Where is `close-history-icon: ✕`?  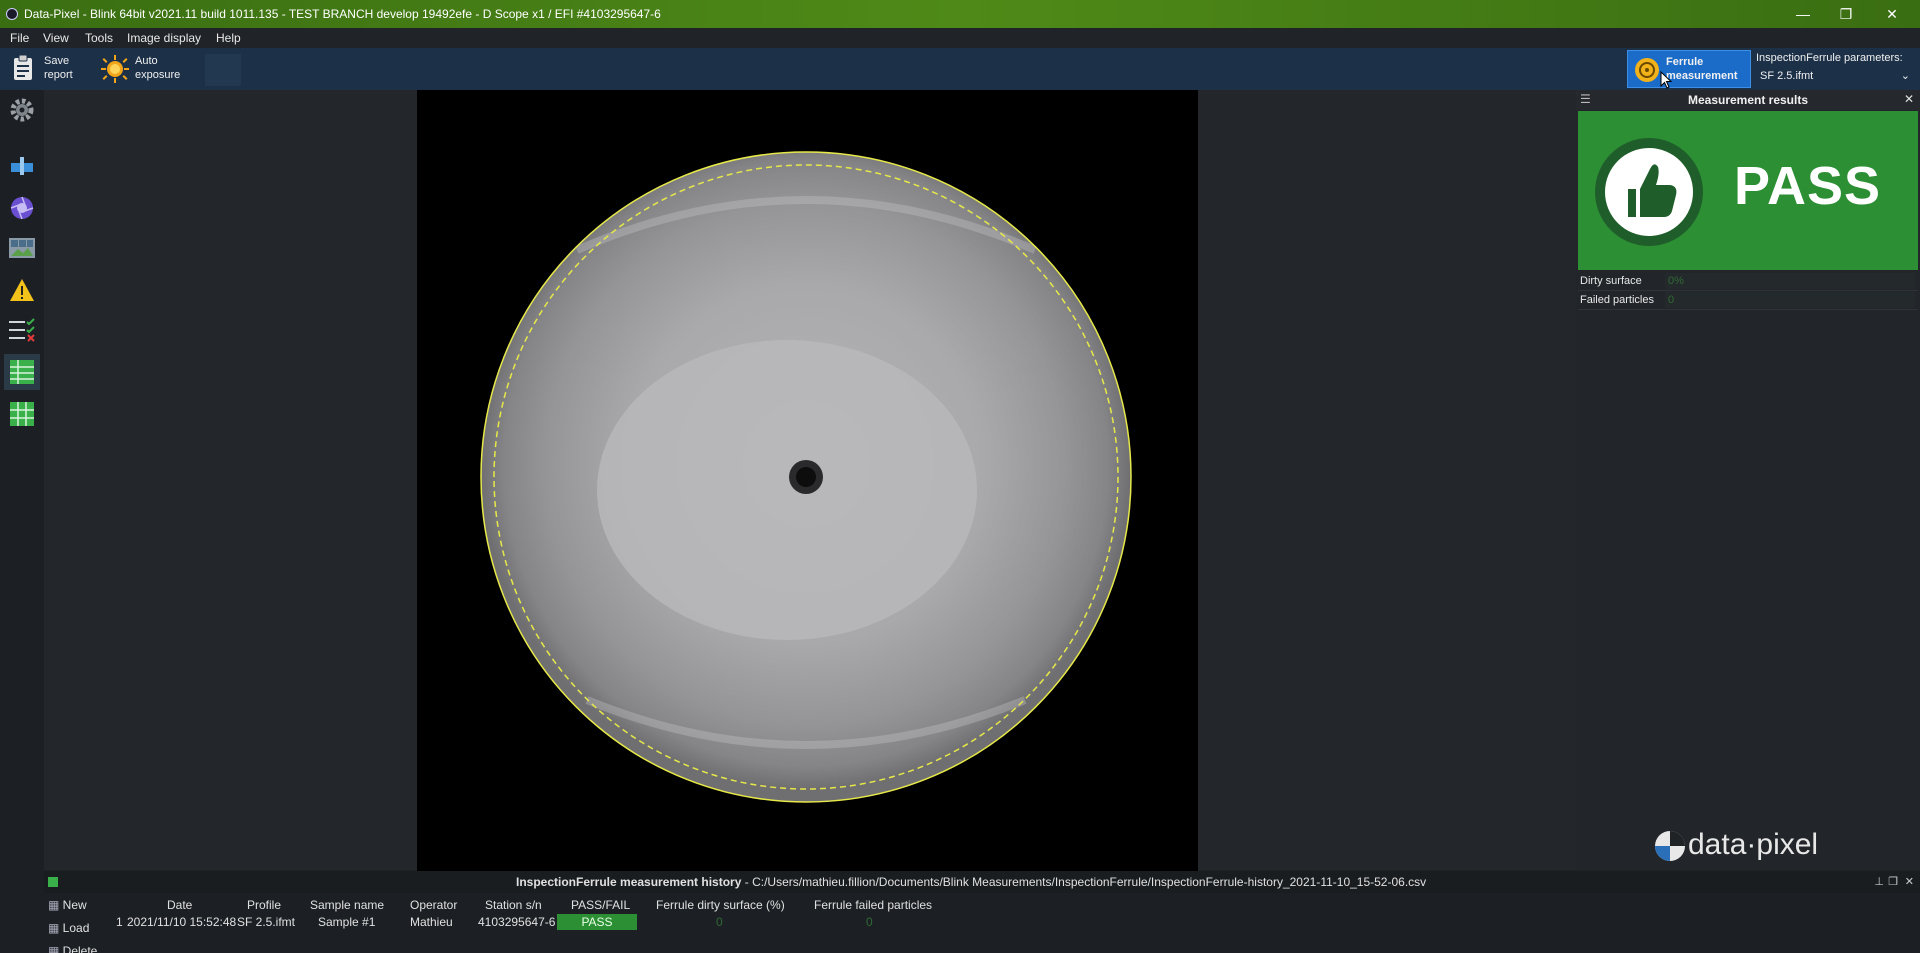
close-history-icon: ✕ is located at coordinates (1909, 882).